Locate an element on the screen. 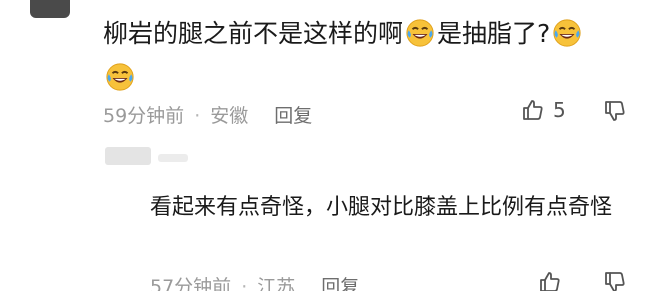 Image resolution: width=660 pixels, height=291 pixels. comment-text-part1: 柳岩的腿之前不是这样的啊 is located at coordinates (253, 33).